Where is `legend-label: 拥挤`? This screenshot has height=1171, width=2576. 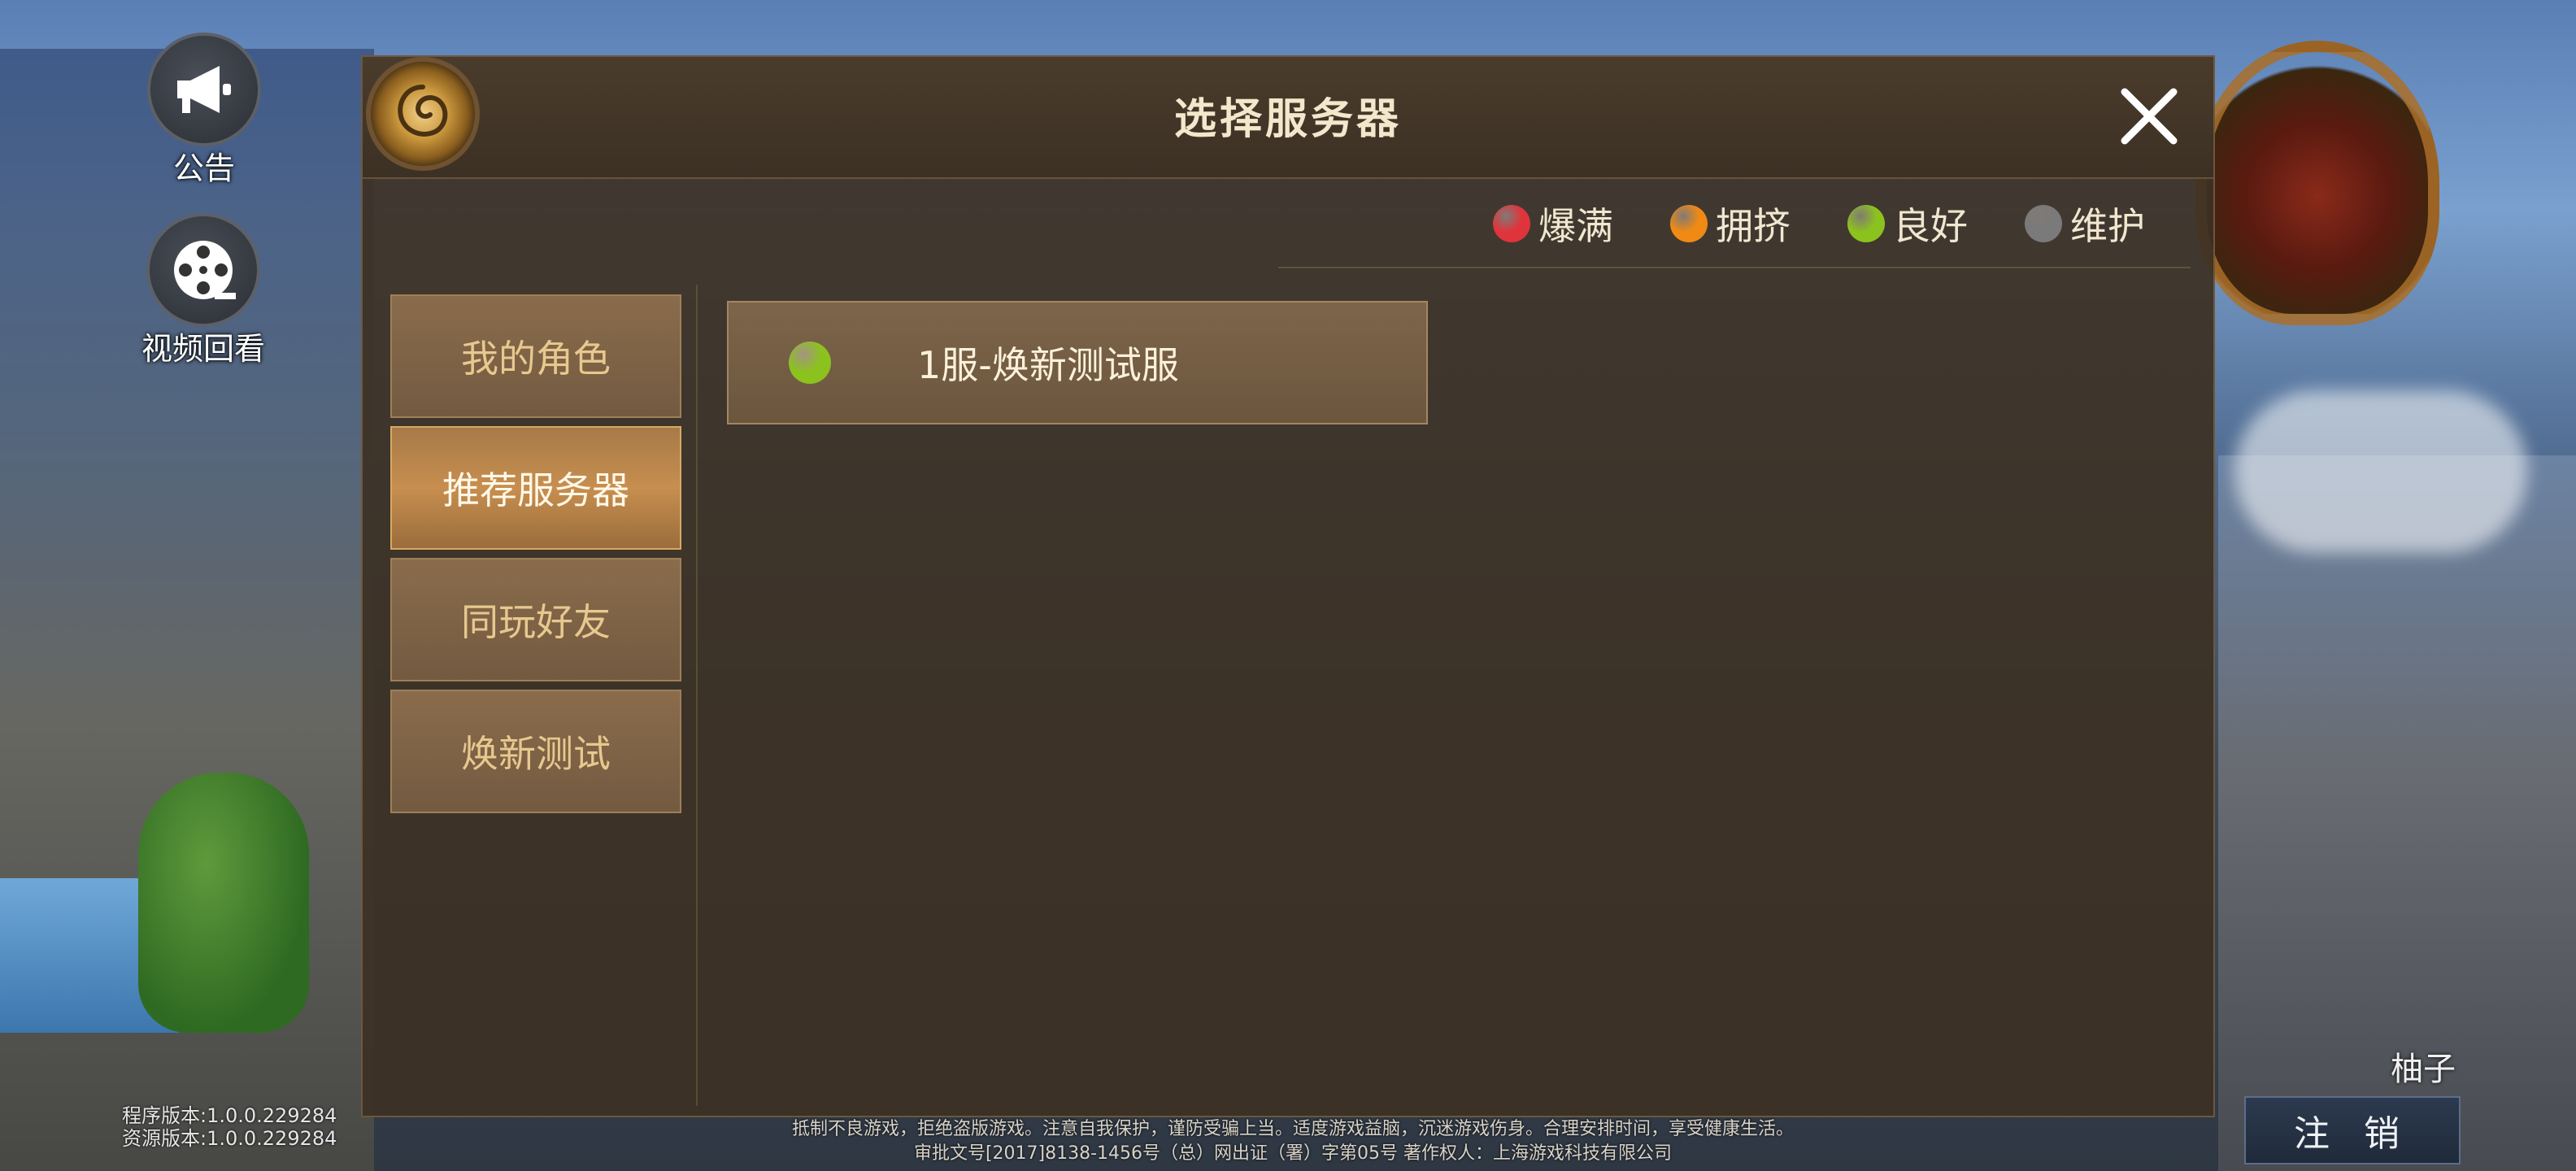 legend-label: 拥挤 is located at coordinates (1754, 226).